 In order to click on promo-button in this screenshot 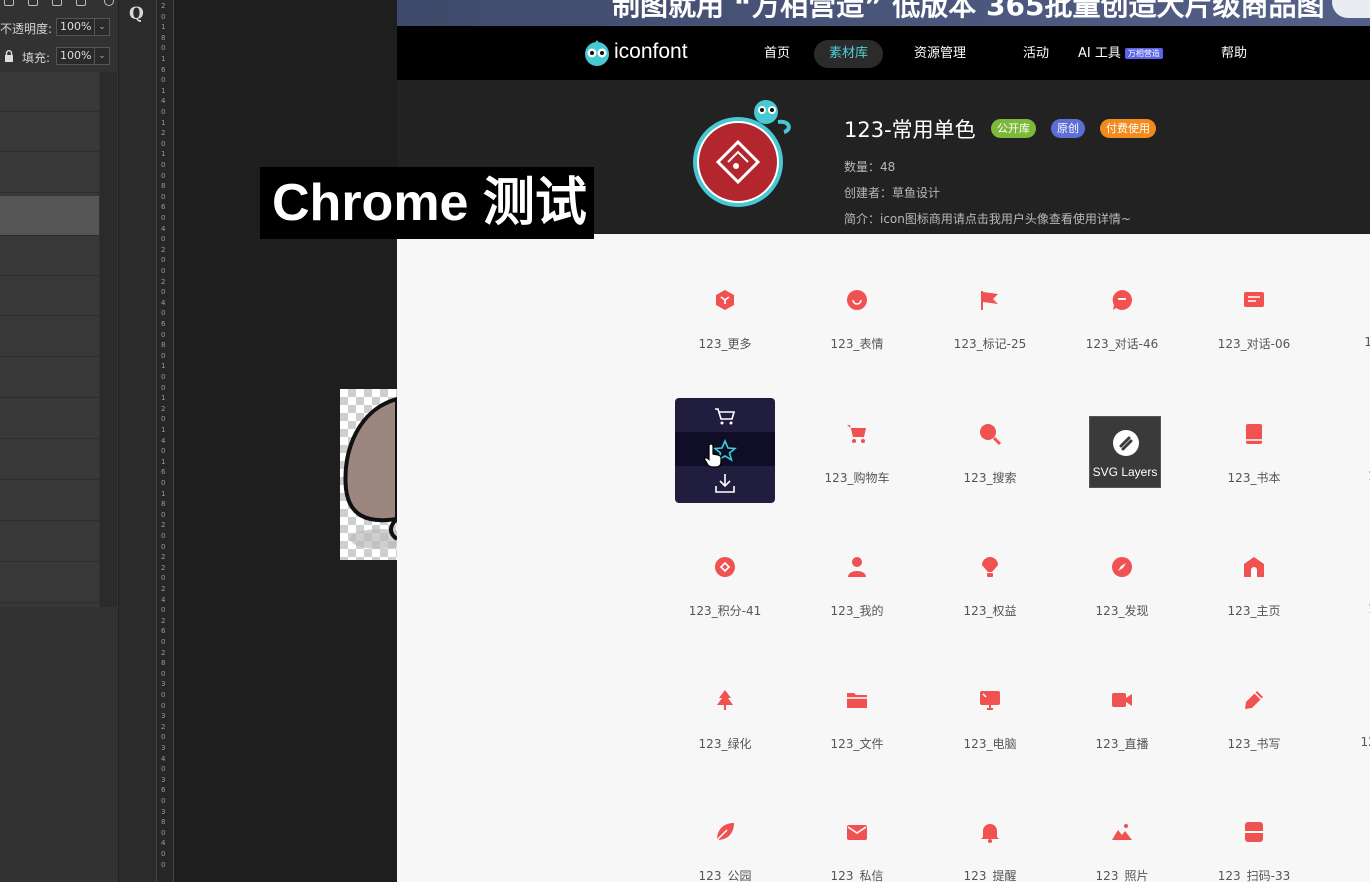, I will do `click(1351, 9)`.